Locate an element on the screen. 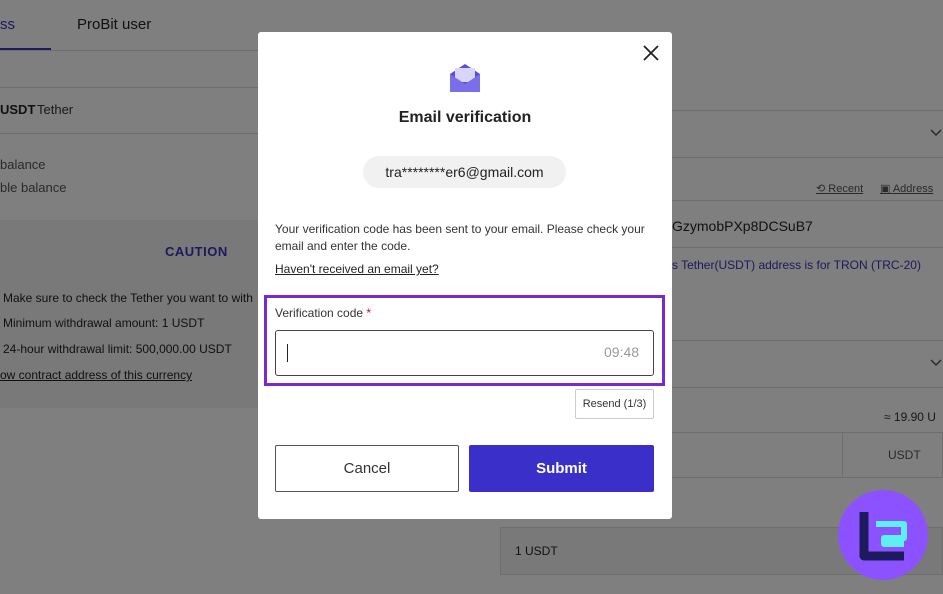  email-address-chip: tra********er6@gmail.com is located at coordinates (464, 172).